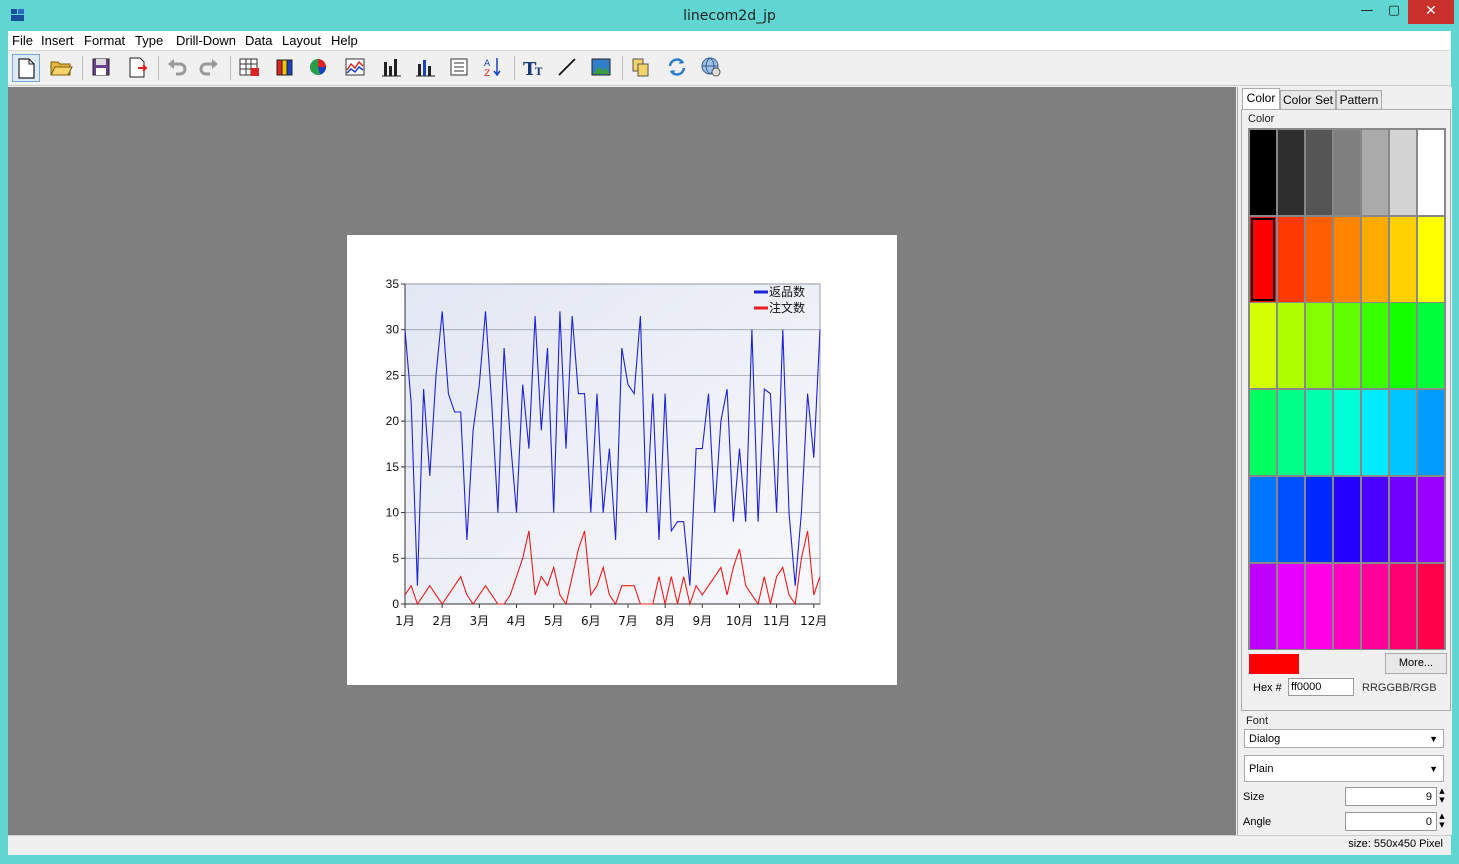 This screenshot has height=864, width=1459. Describe the element at coordinates (787, 307) in the screenshot. I see `legend-label: 注文数` at that location.